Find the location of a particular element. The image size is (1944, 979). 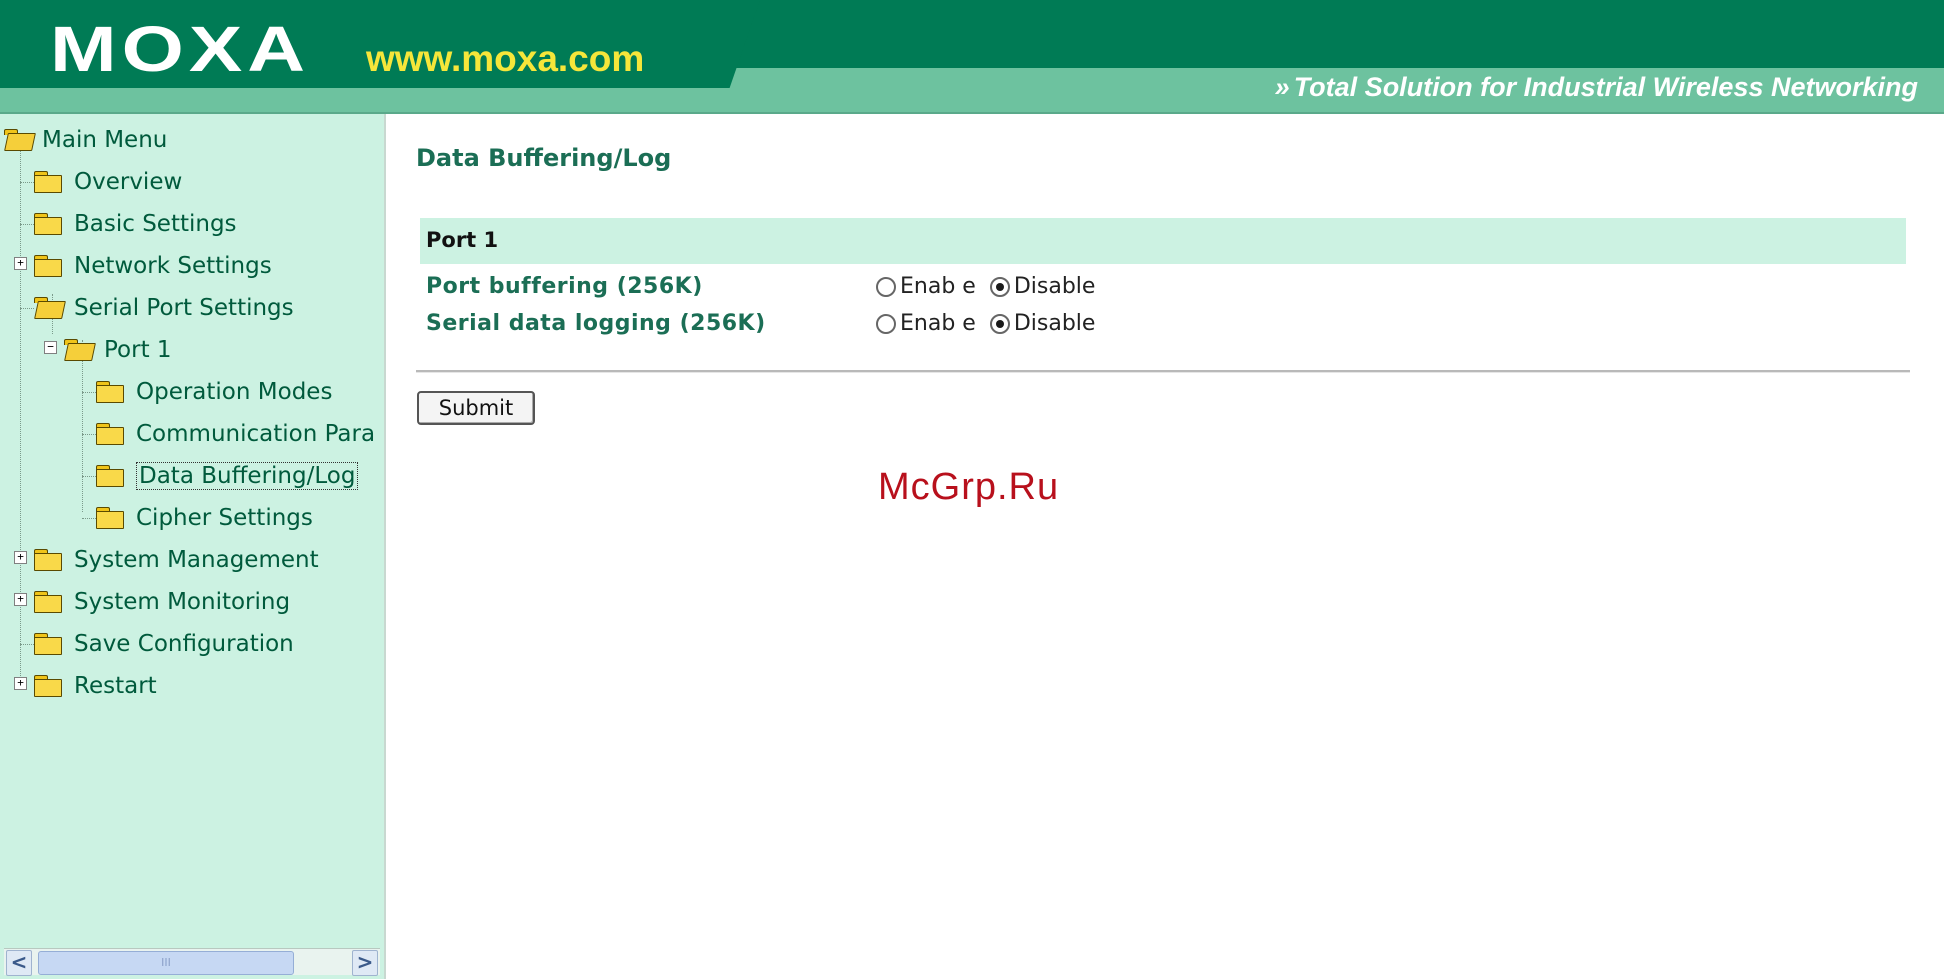

port-buffering-disable-option: Disable is located at coordinates (1042, 286).